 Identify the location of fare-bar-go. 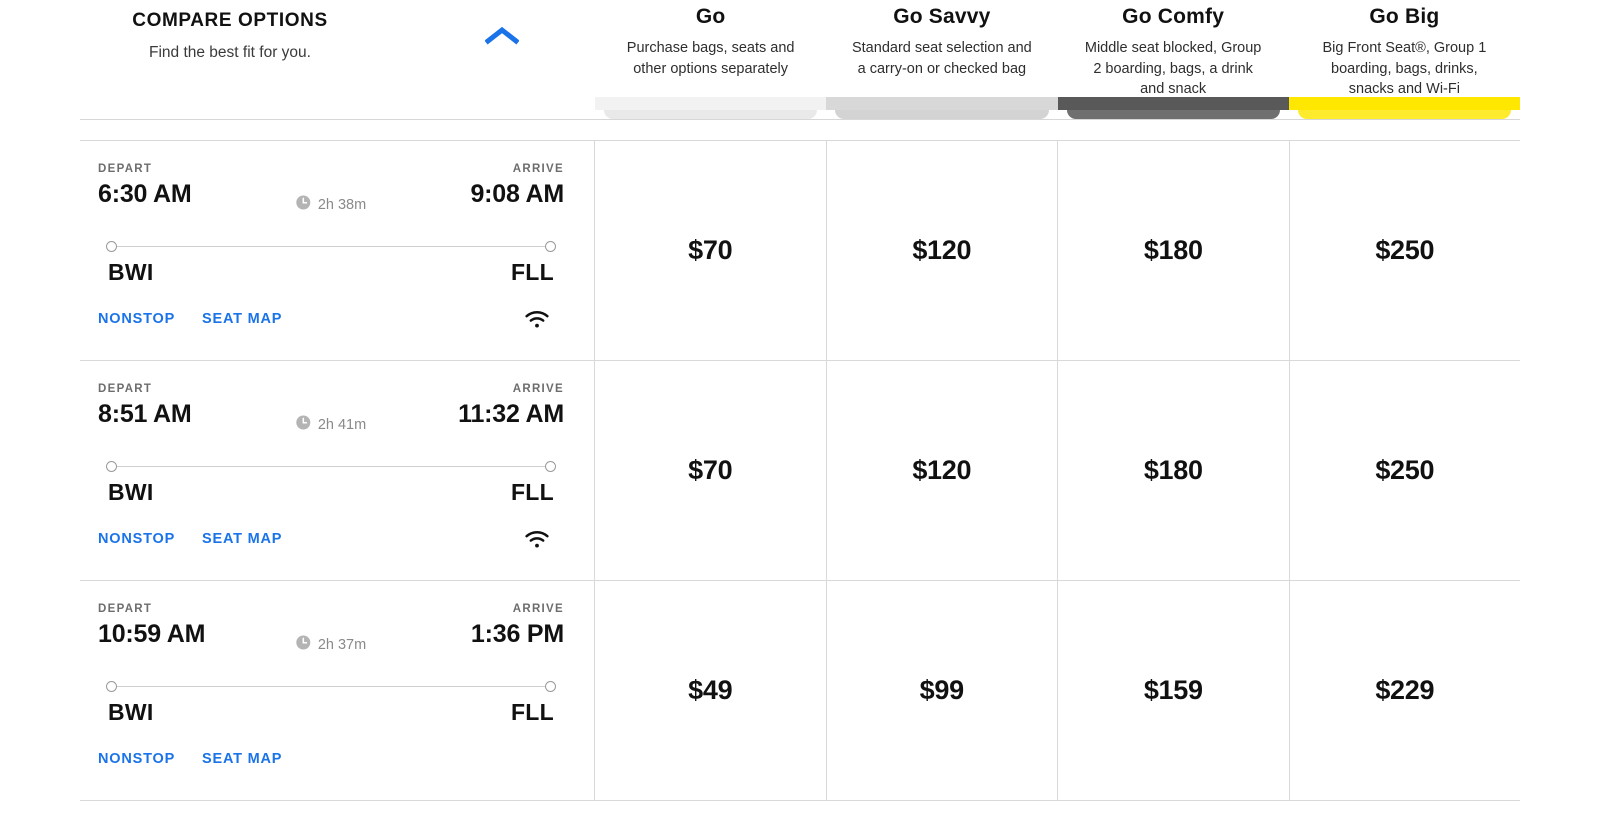
(711, 108).